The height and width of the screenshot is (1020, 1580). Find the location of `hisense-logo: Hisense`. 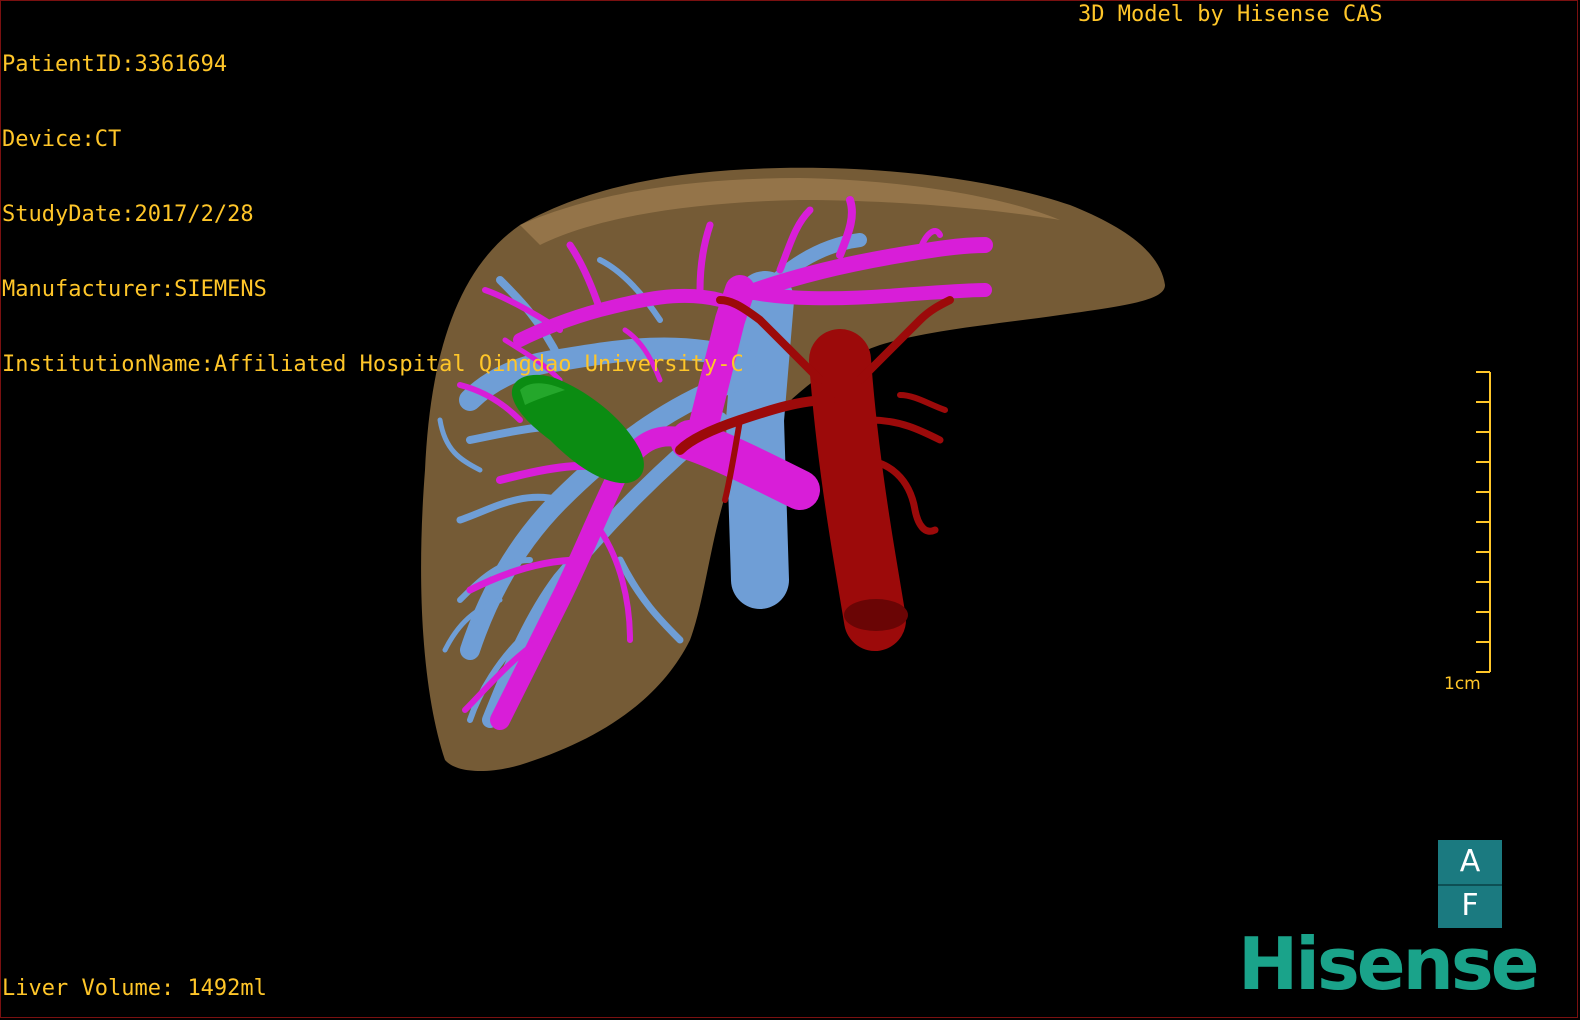

hisense-logo: Hisense is located at coordinates (1389, 964).